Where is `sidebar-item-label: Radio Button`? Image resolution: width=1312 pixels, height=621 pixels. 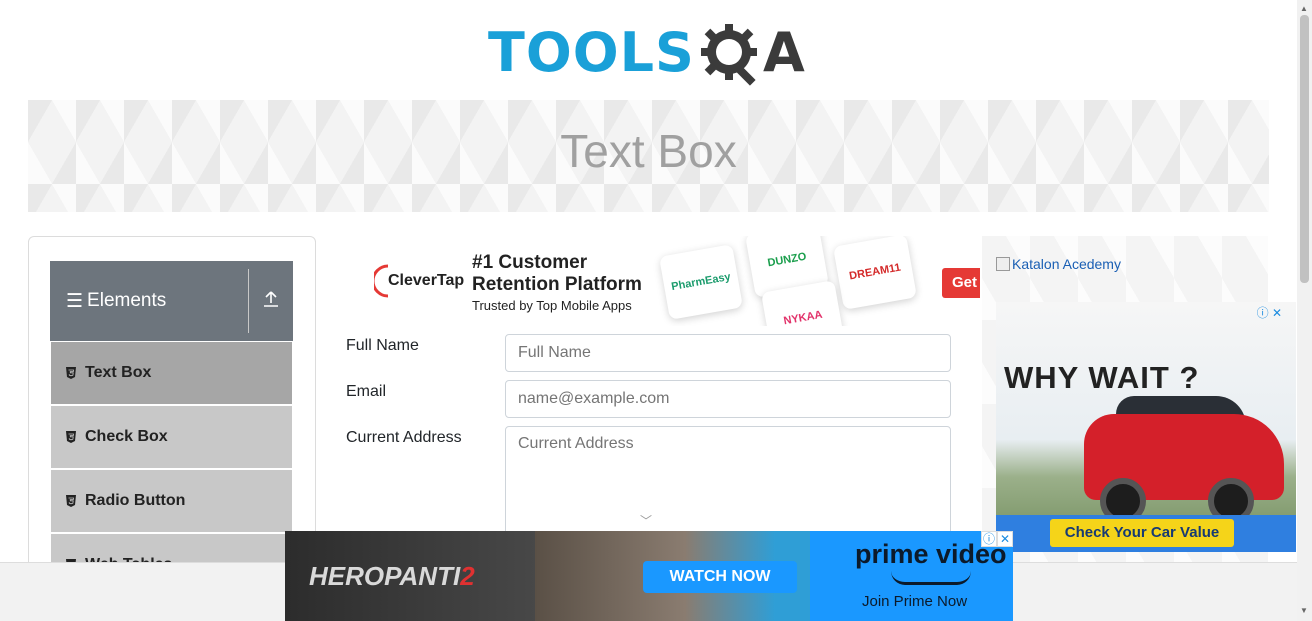
sidebar-item-label: Radio Button is located at coordinates (135, 500).